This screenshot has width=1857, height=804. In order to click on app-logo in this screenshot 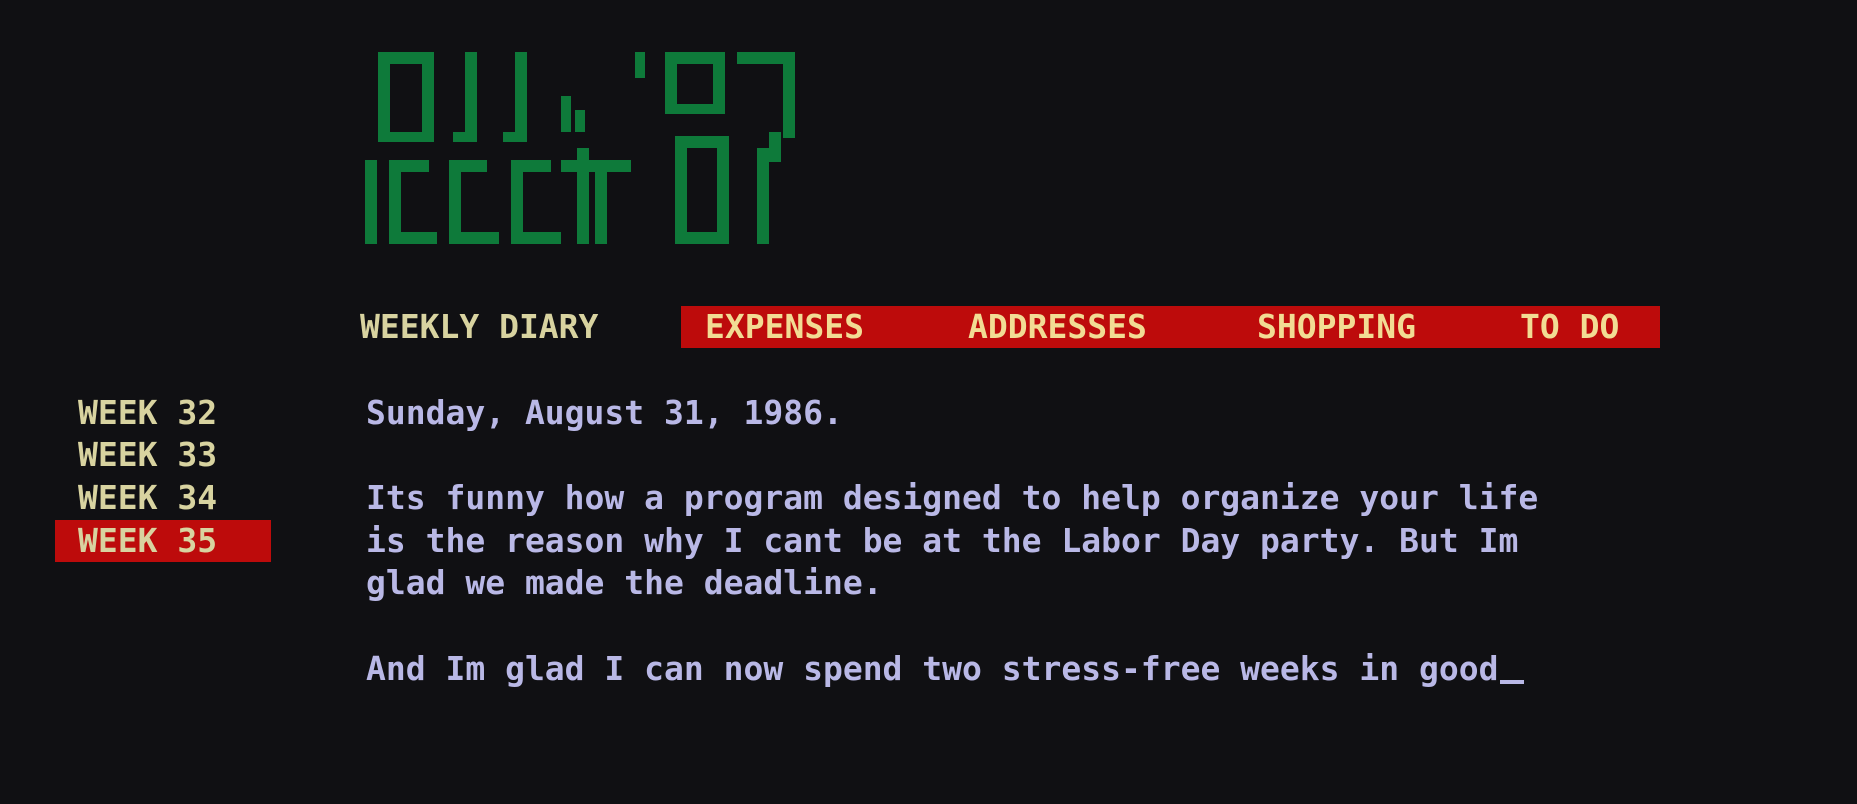, I will do `click(585, 146)`.